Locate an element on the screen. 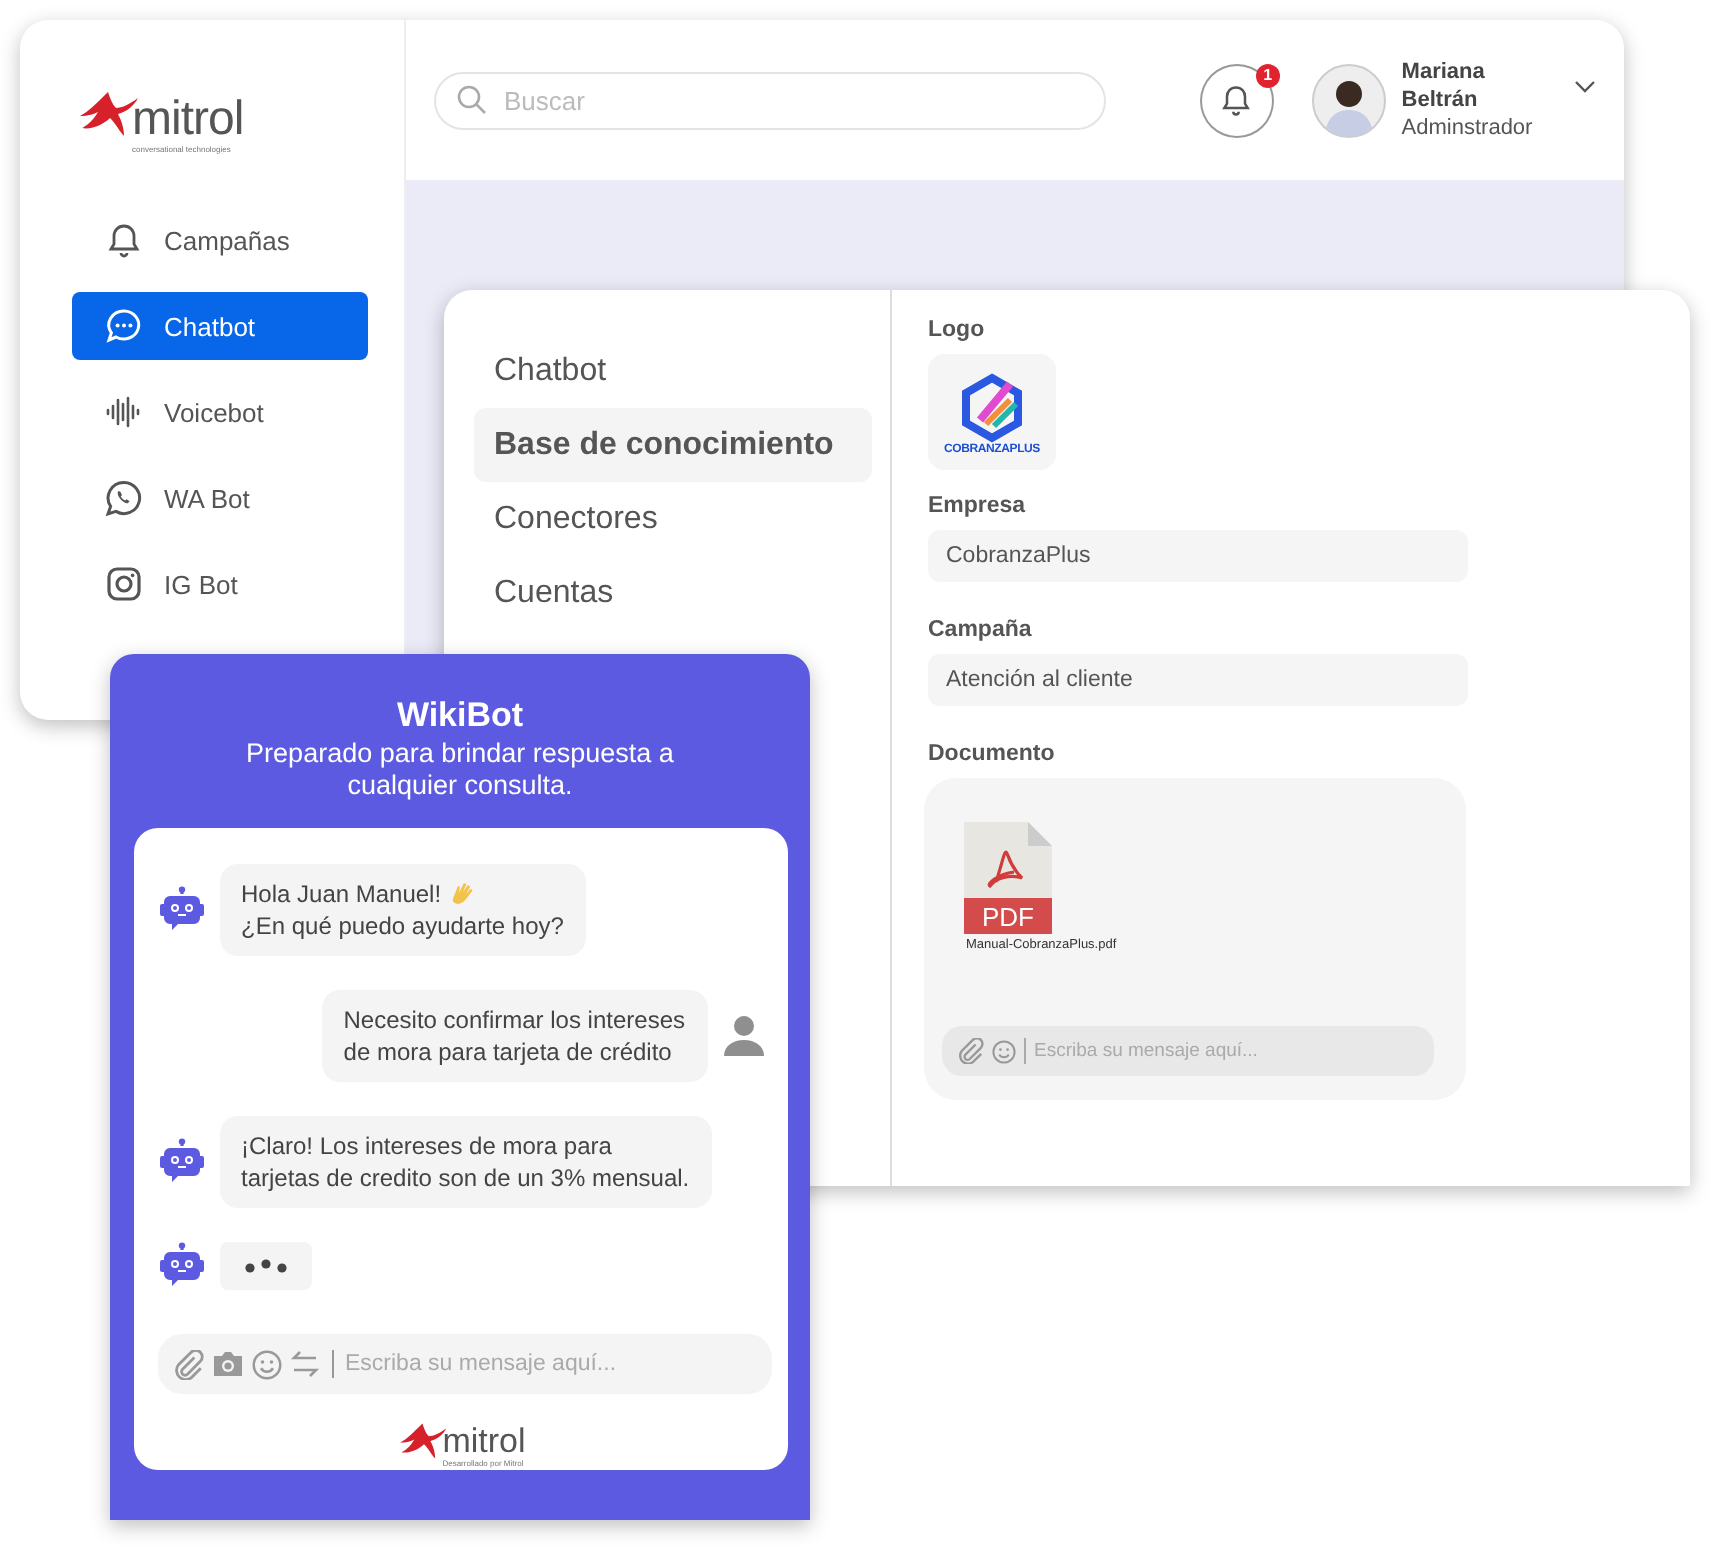  field-label: Empresa is located at coordinates (978, 506).